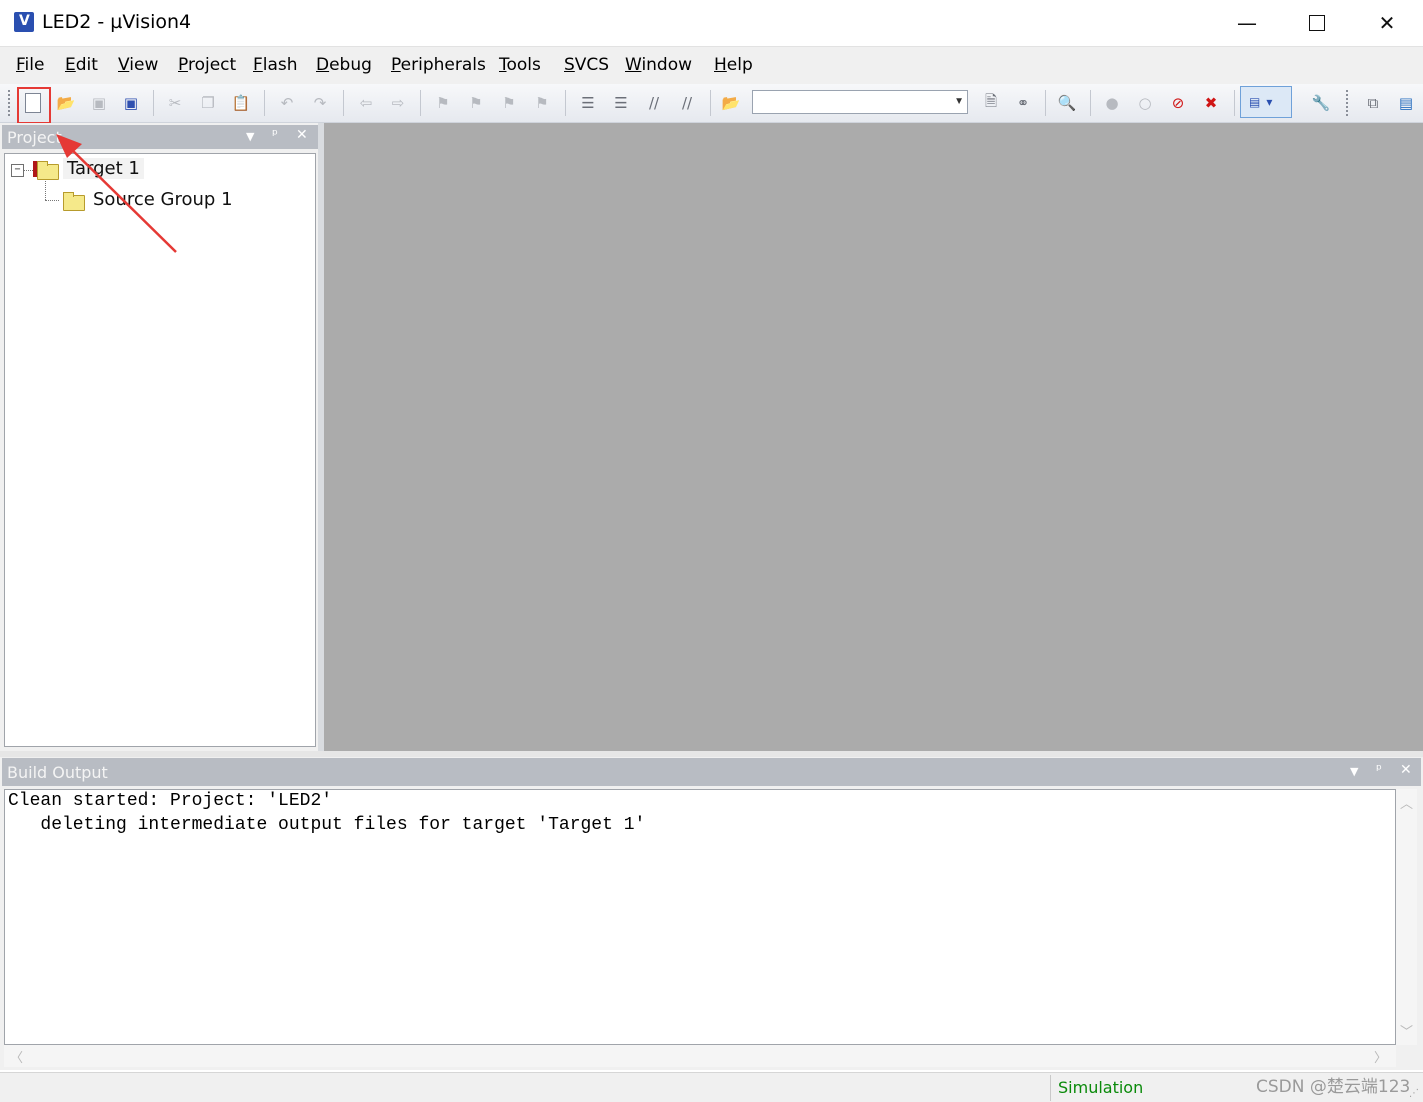 This screenshot has width=1423, height=1102. What do you see at coordinates (860, 102) in the screenshot?
I see `target-select: ▼` at bounding box center [860, 102].